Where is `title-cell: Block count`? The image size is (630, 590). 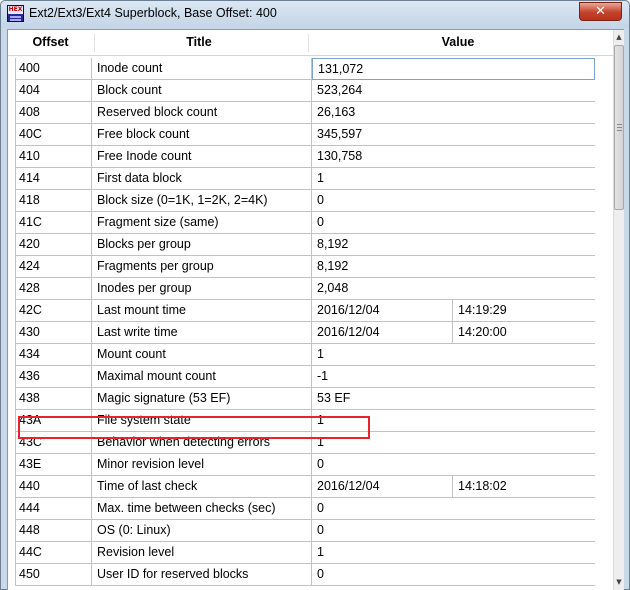
title-cell: Block count is located at coordinates (202, 91).